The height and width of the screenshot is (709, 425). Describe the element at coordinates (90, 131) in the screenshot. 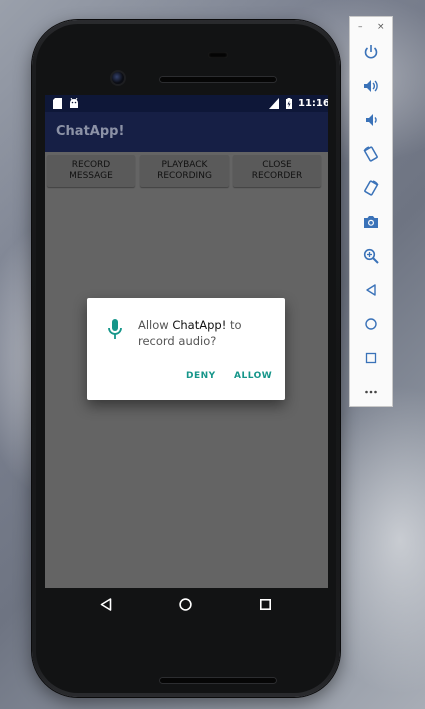

I see `app-title: ChatApp!` at that location.